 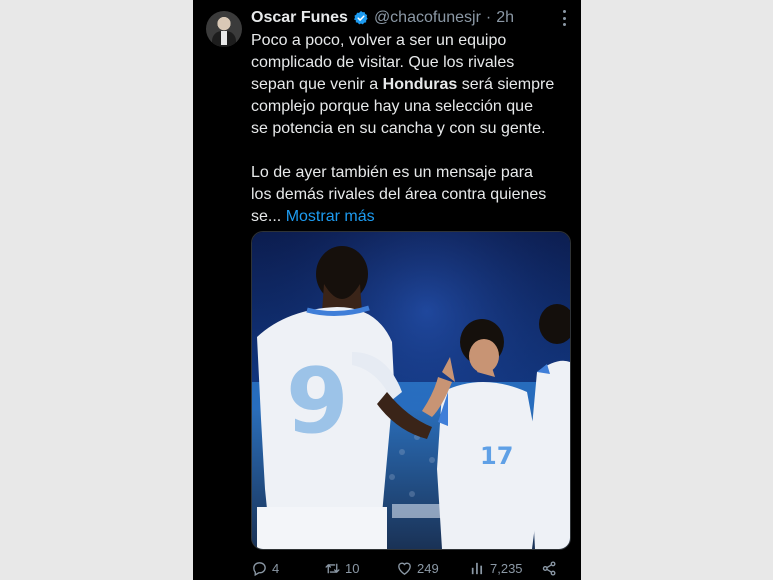 I want to click on jersey-number-left: 9, so click(x=317, y=401).